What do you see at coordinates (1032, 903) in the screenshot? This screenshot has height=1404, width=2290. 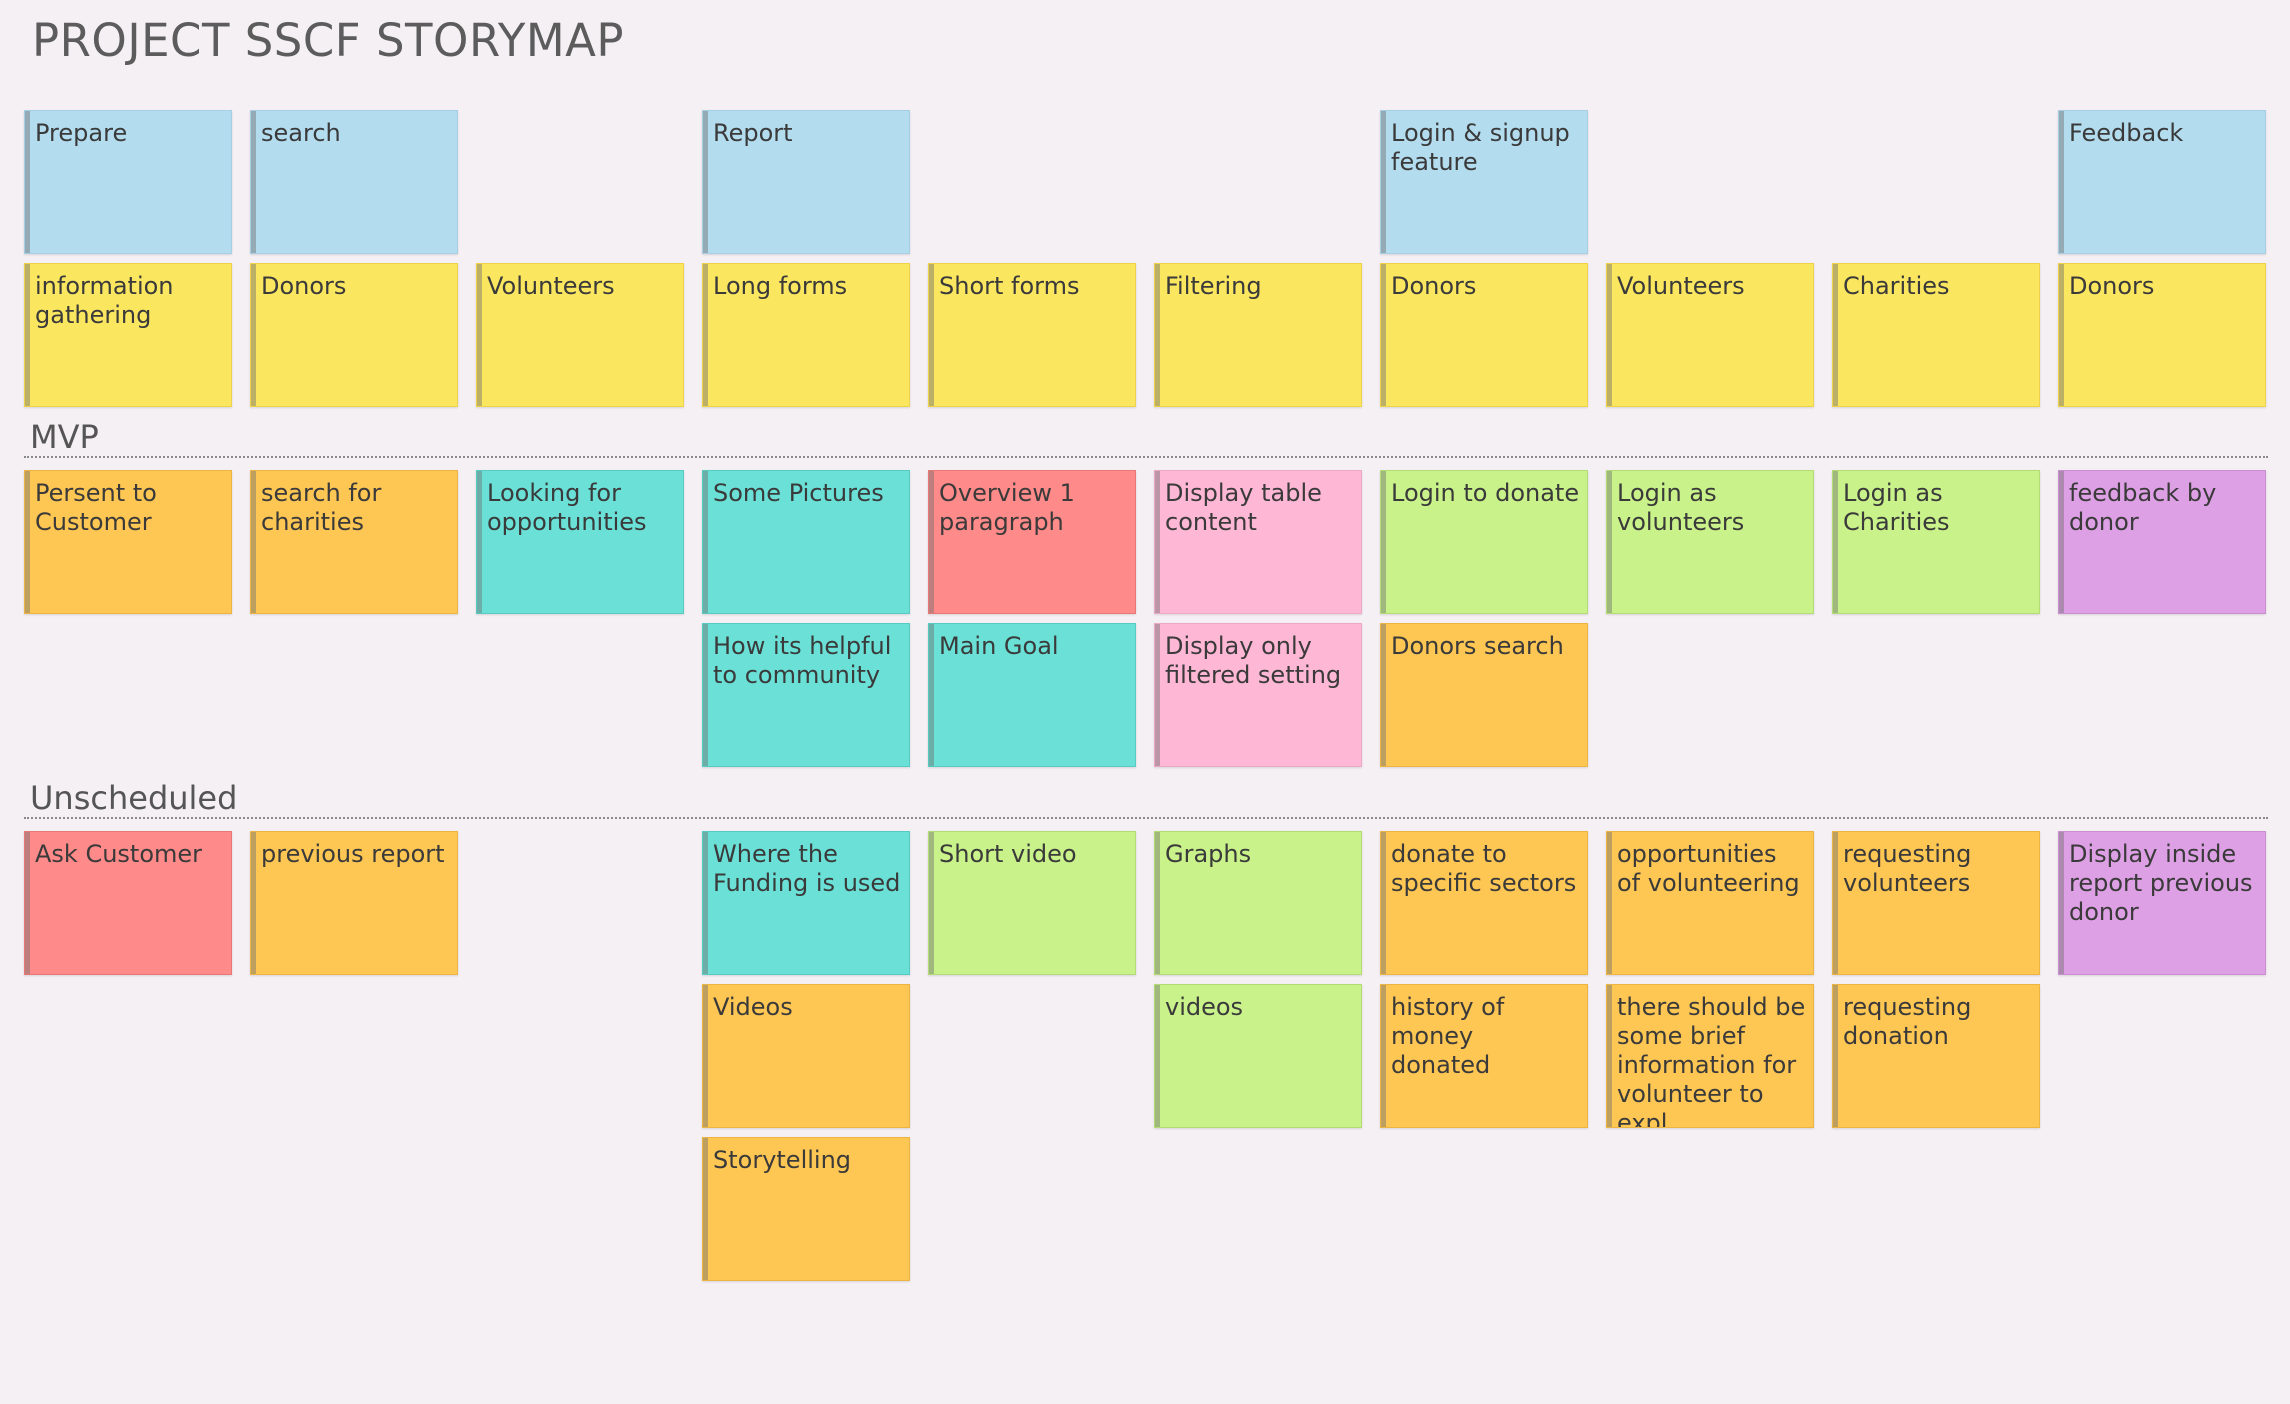 I see `story-card-short-video: Short video` at bounding box center [1032, 903].